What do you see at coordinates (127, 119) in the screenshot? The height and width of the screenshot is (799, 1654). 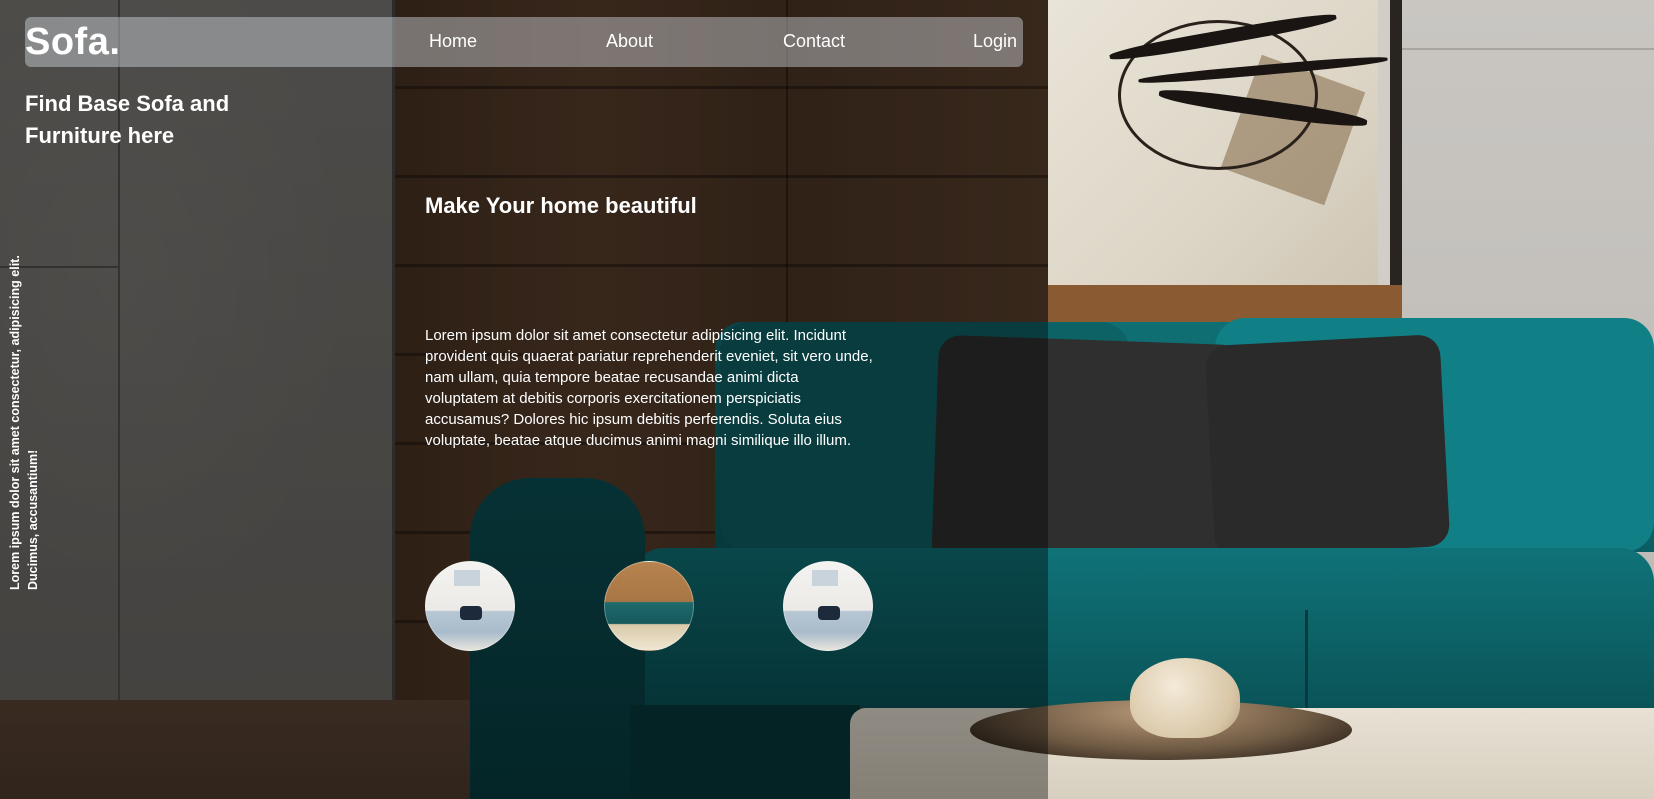 I see `tagline: Find Base Sofa and Furniture here` at bounding box center [127, 119].